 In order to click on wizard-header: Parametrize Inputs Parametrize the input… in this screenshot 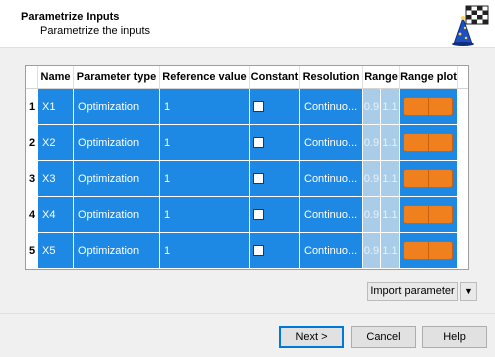, I will do `click(247, 24)`.